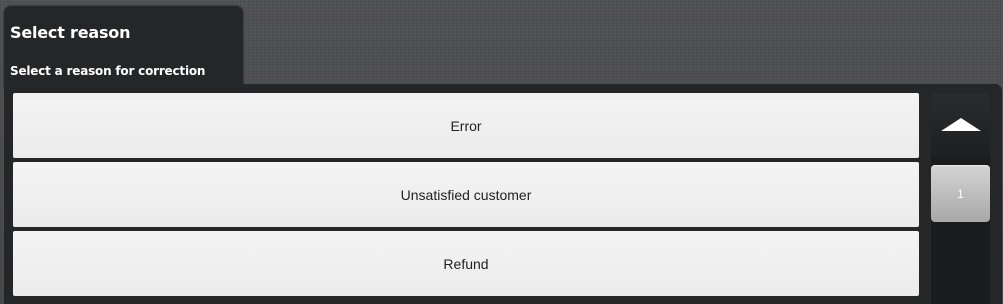 Image resolution: width=1003 pixels, height=304 pixels. I want to click on arrow-up-icon, so click(961, 124).